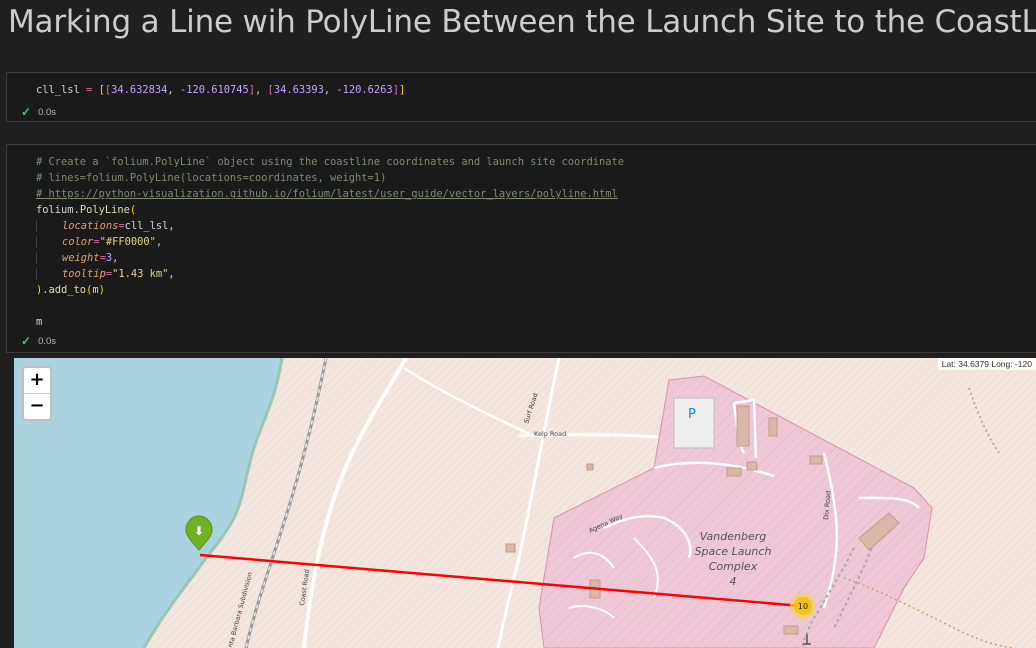  I want to click on code-token: m, so click(39, 322).